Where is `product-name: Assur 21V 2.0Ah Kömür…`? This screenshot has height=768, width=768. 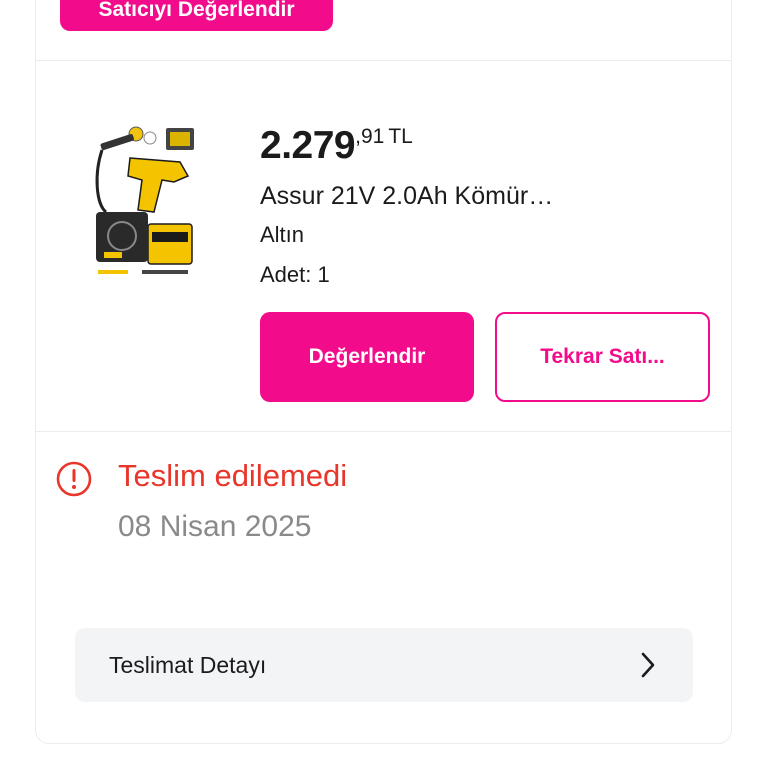
product-name: Assur 21V 2.0Ah Kömür… is located at coordinates (406, 196).